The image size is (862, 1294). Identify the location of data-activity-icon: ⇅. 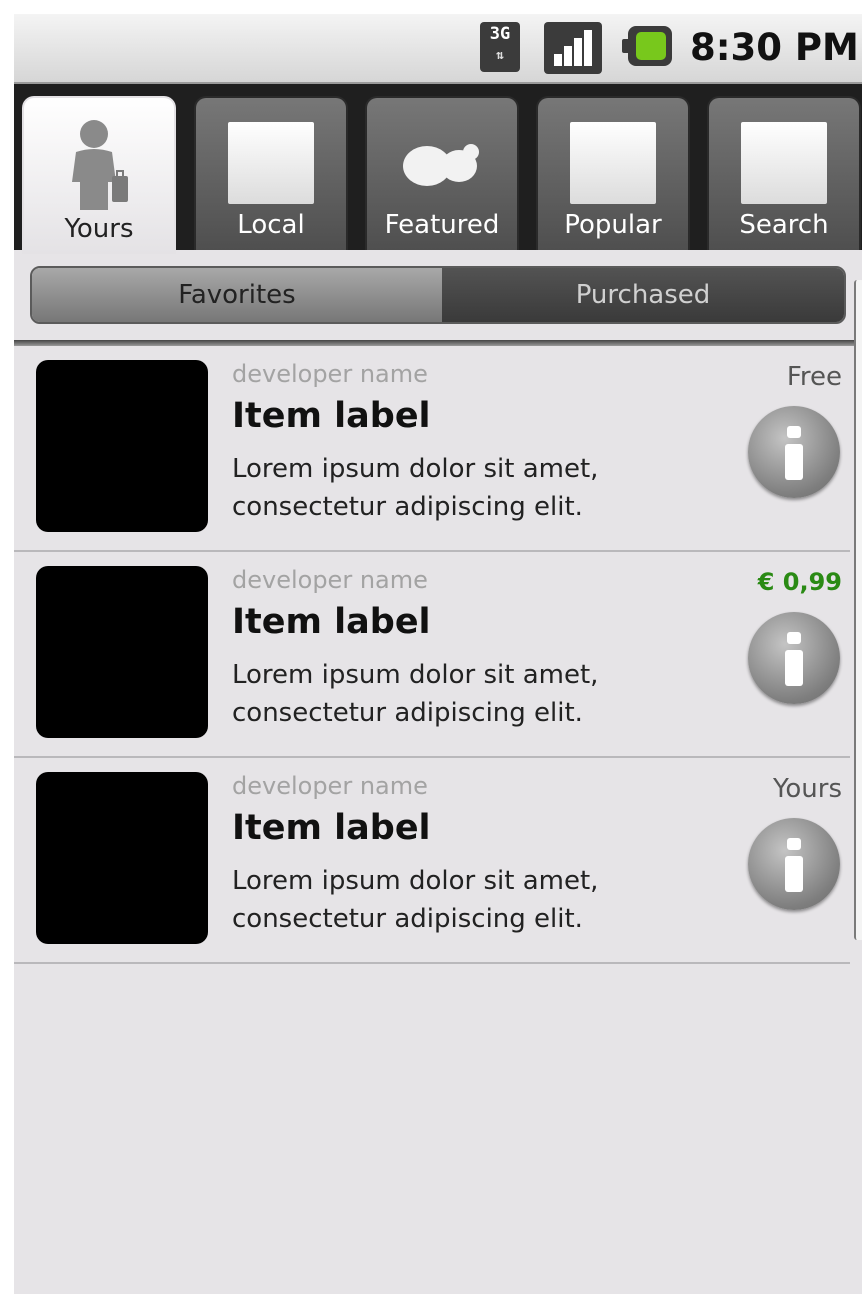
(500, 55).